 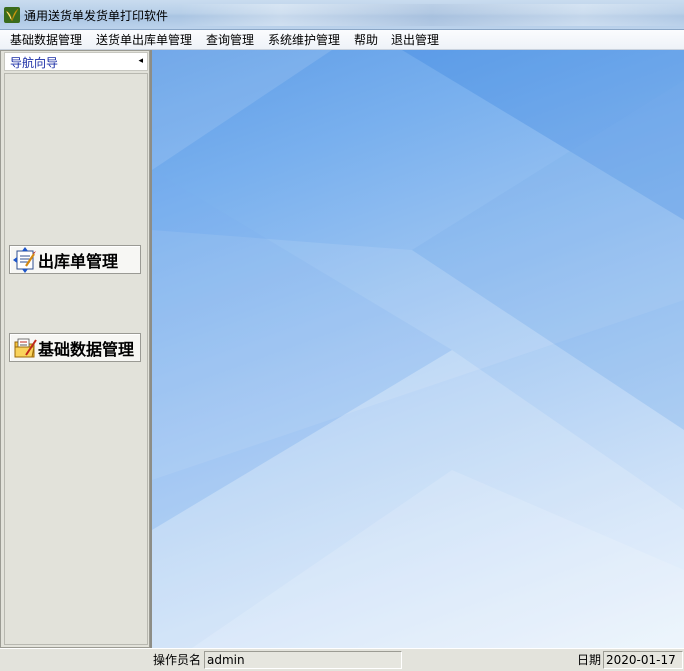 What do you see at coordinates (46, 40) in the screenshot?
I see `menu-basic-data: 基础数据管理` at bounding box center [46, 40].